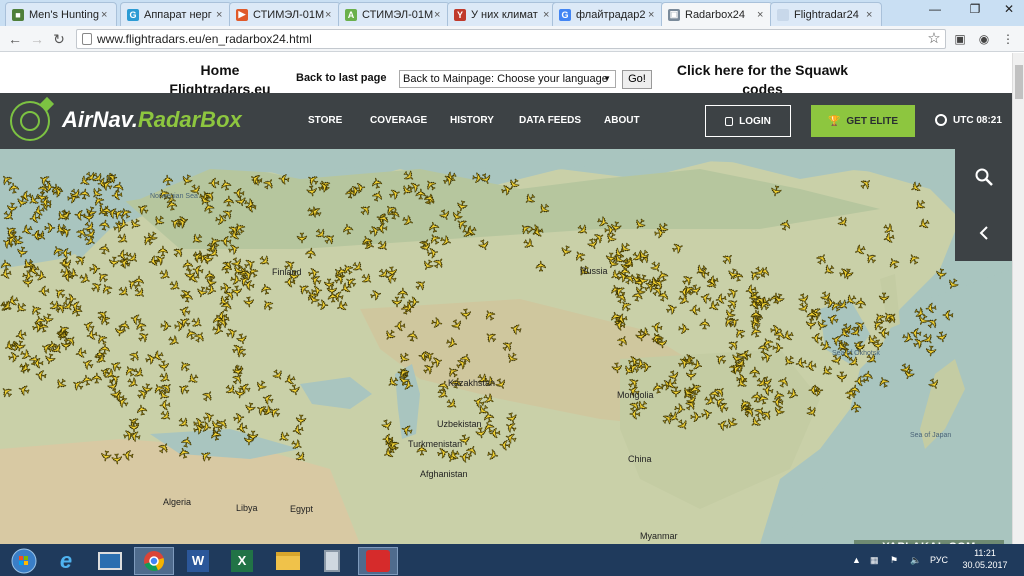  Describe the element at coordinates (762, 77) in the screenshot. I see `squawk-codes-link: Click here for the Squawk codes` at that location.